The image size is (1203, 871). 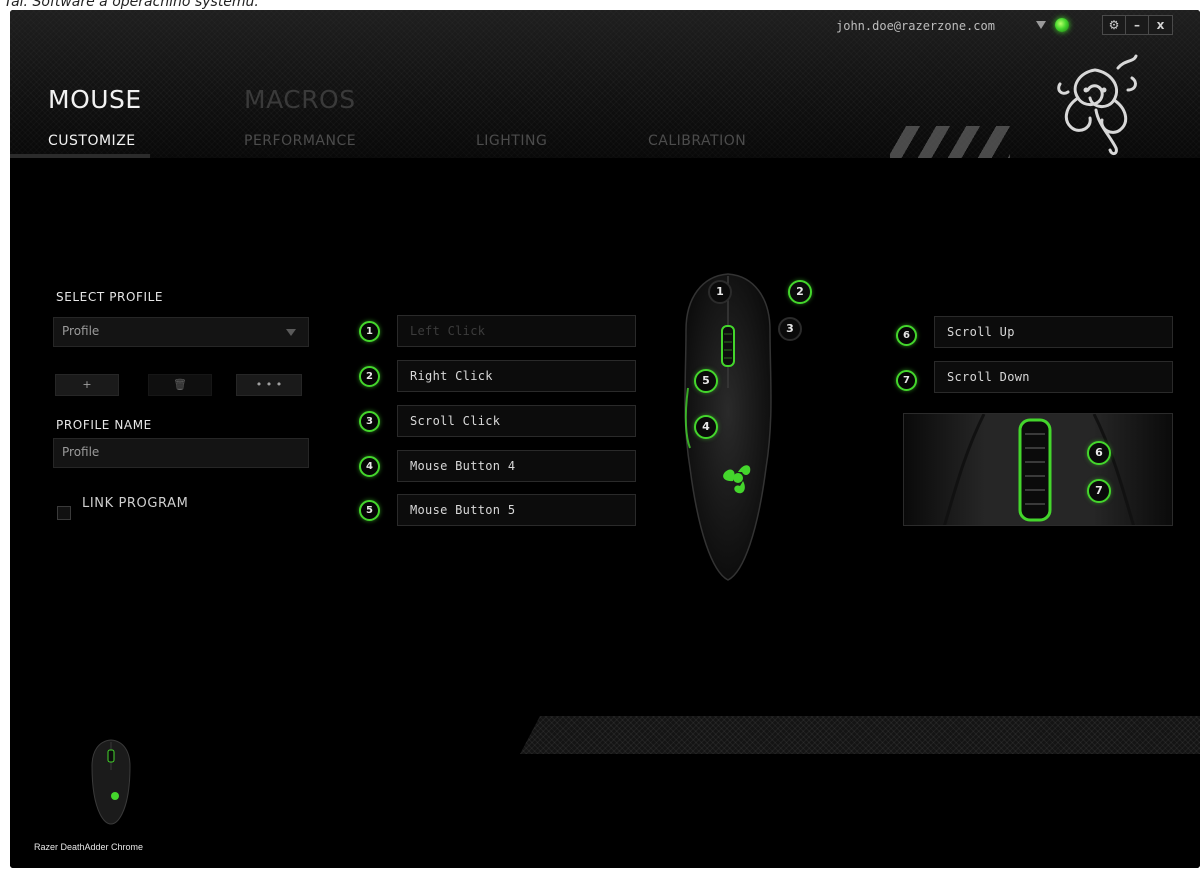 I want to click on button-7-assignment: Scroll Down, so click(x=1053, y=377).